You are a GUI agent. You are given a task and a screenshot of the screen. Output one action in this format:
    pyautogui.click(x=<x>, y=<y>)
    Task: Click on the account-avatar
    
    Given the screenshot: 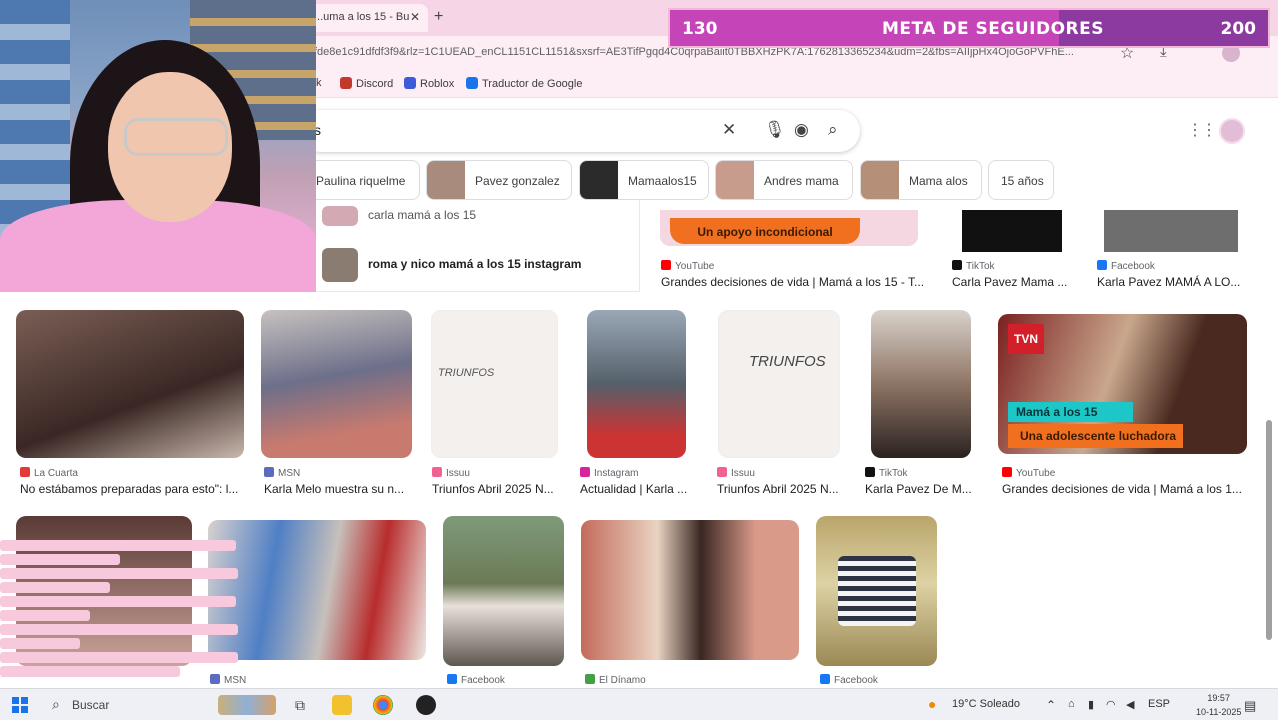 What is the action you would take?
    pyautogui.click(x=1232, y=131)
    